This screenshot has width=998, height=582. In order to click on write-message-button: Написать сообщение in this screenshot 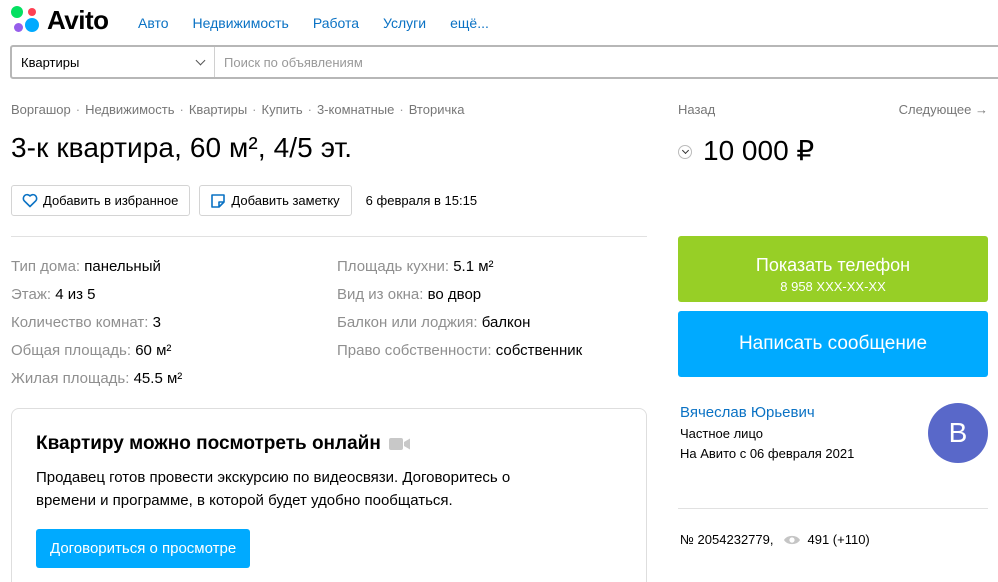, I will do `click(833, 344)`.